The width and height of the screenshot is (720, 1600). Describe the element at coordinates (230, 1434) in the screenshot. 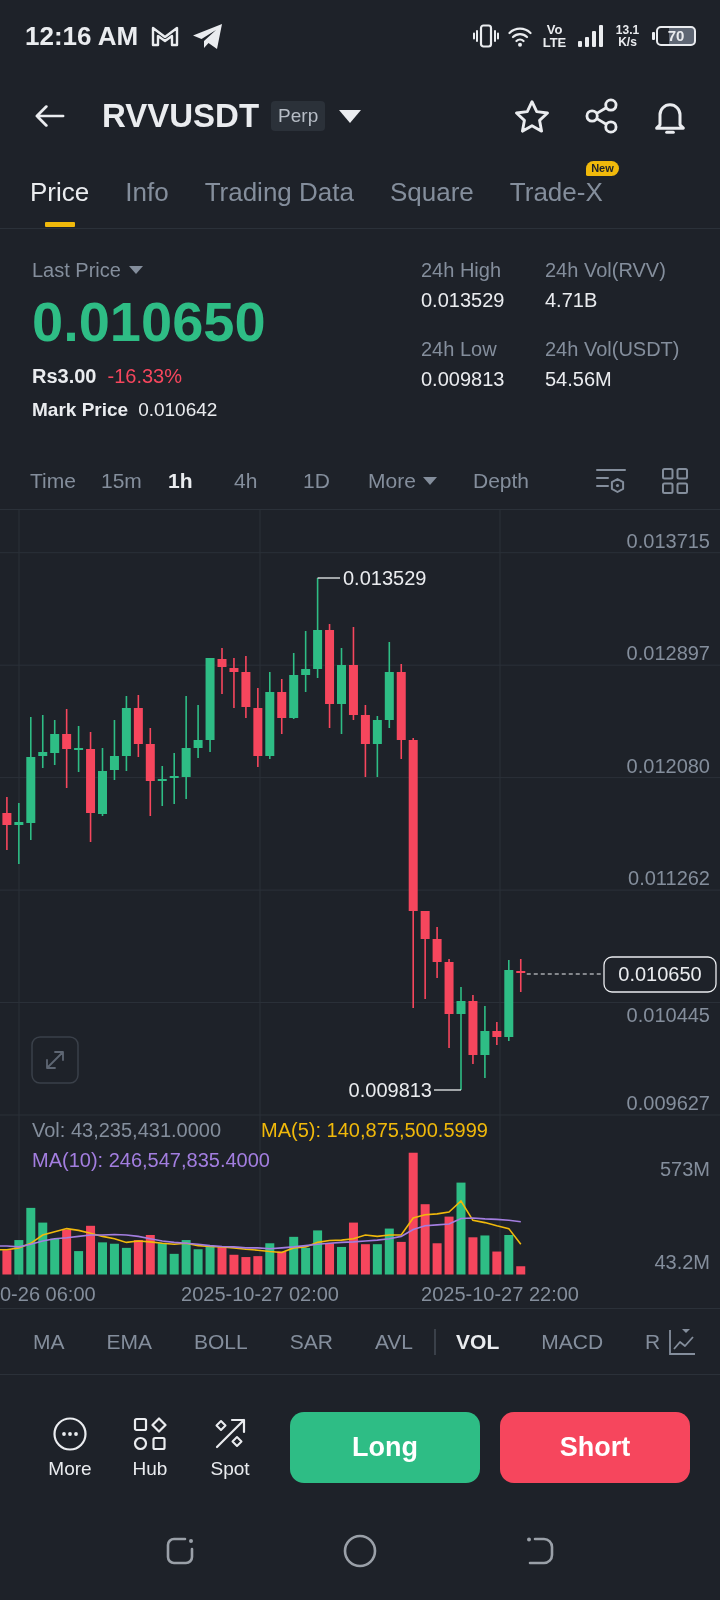

I see `diagonal-arrow-icon` at that location.